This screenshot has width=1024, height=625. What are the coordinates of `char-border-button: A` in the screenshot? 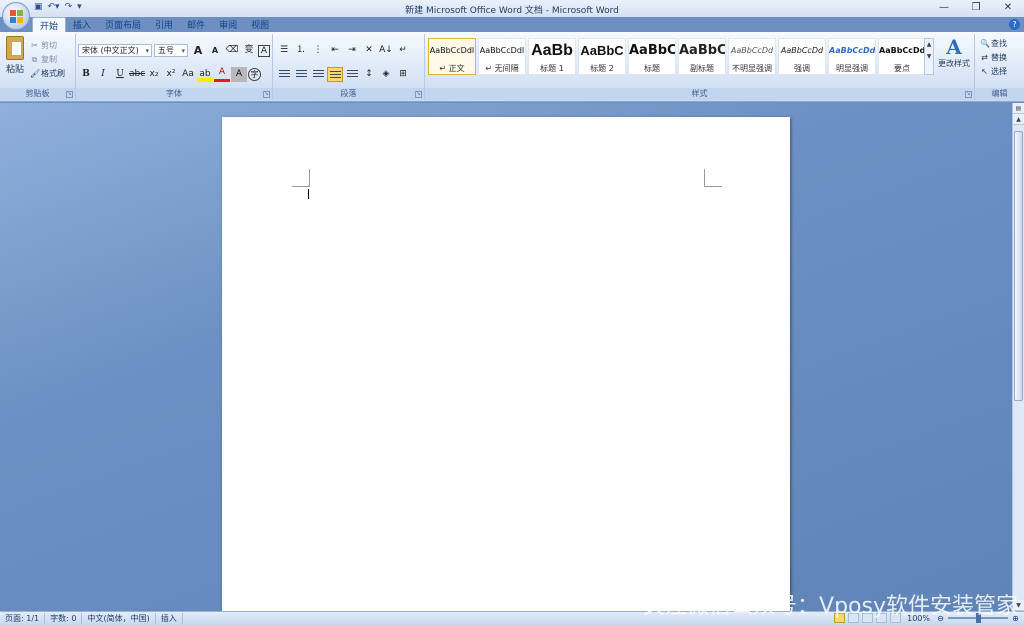 It's located at (264, 50).